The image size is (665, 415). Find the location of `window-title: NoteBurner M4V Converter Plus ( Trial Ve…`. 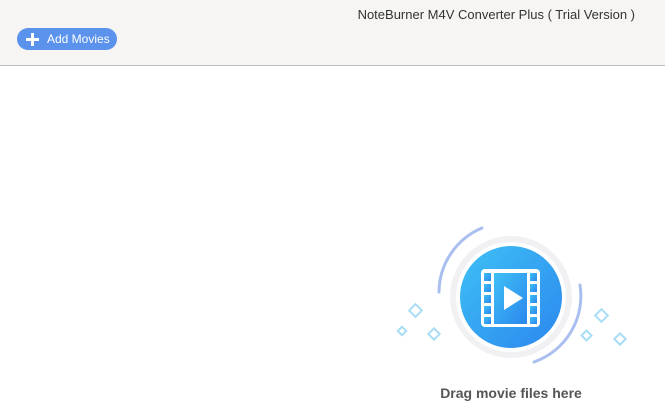

window-title: NoteBurner M4V Converter Plus ( Trial Ve… is located at coordinates (496, 14).